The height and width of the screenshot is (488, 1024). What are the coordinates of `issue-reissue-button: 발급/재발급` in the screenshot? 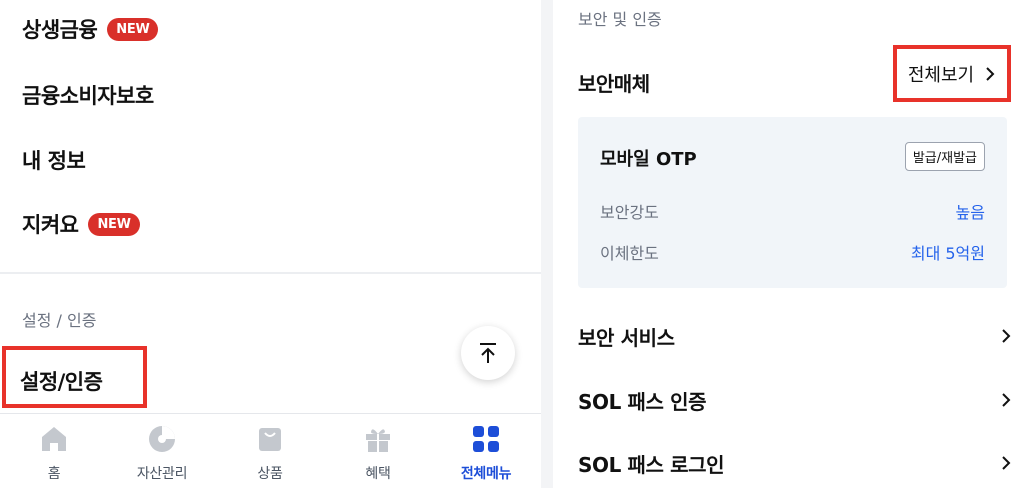 It's located at (944, 156).